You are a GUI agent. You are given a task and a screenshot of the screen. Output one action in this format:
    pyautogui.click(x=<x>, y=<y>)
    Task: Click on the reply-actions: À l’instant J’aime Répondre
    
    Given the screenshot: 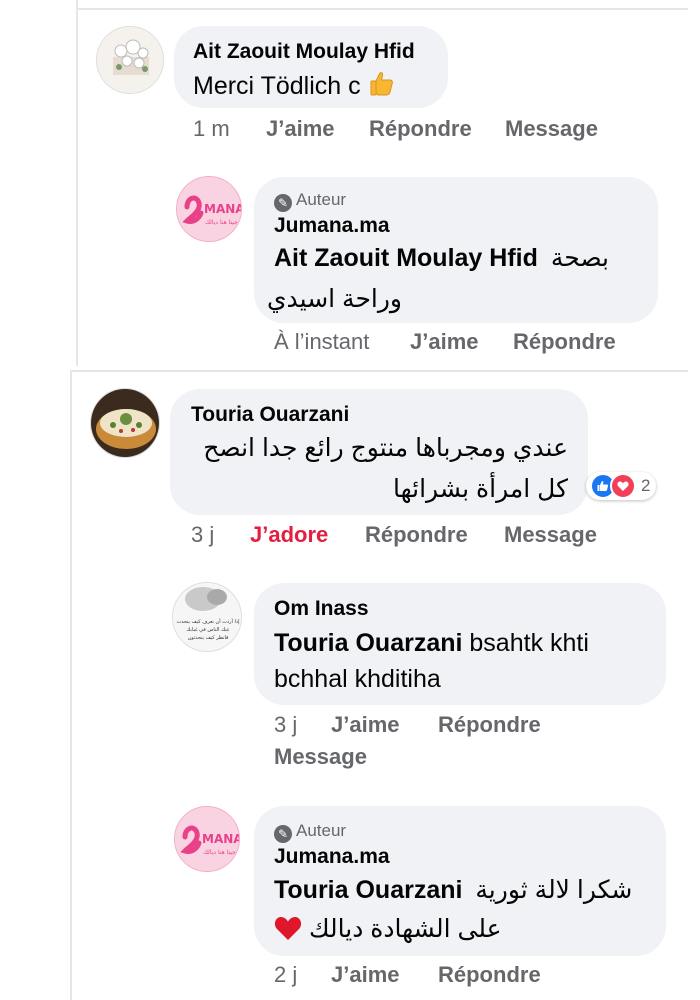 What is the action you would take?
    pyautogui.click(x=464, y=342)
    